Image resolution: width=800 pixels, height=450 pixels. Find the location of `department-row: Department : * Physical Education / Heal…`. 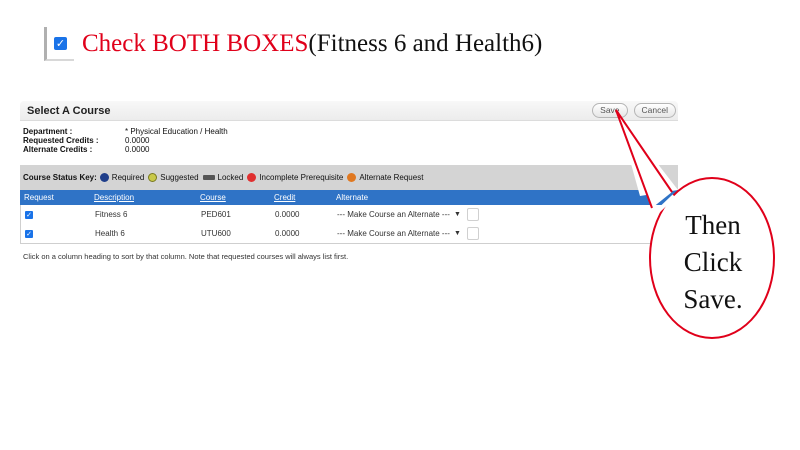

department-row: Department : * Physical Education / Heal… is located at coordinates (350, 131).